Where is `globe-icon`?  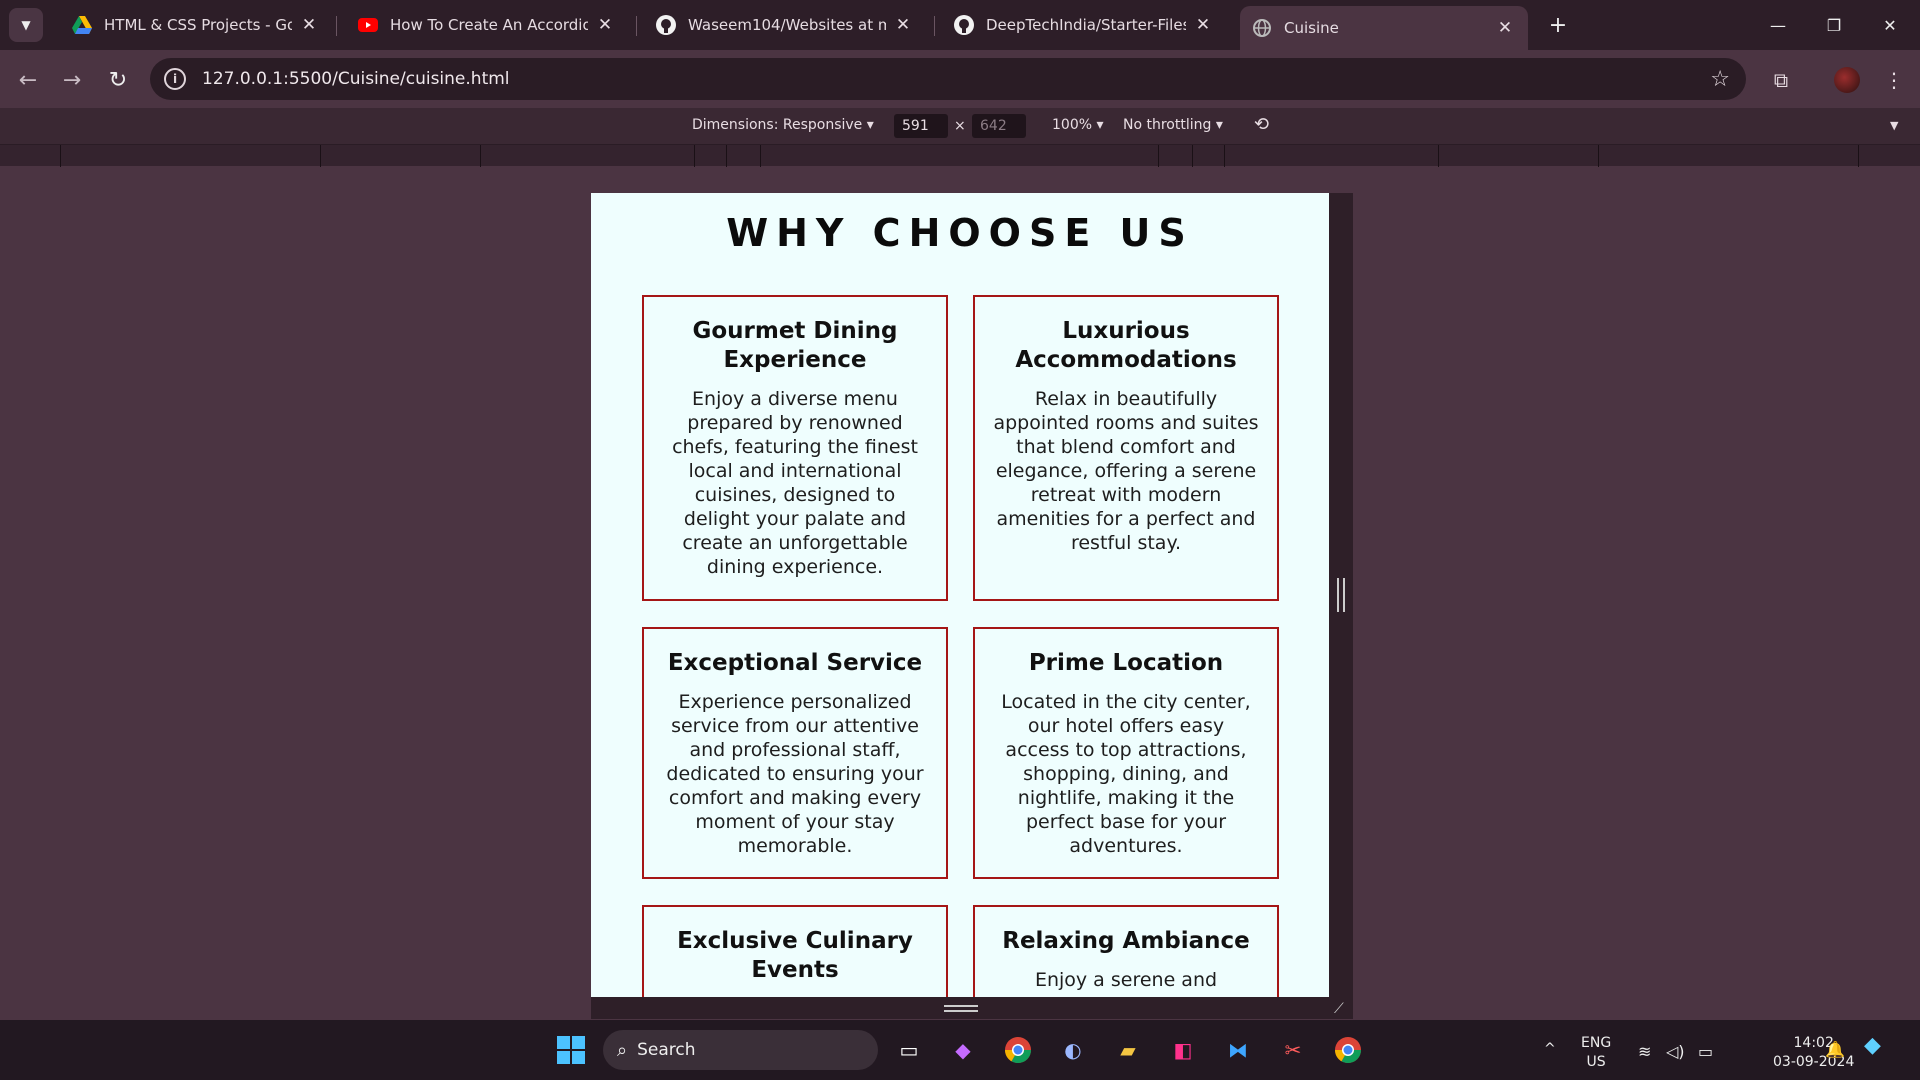 globe-icon is located at coordinates (1262, 28).